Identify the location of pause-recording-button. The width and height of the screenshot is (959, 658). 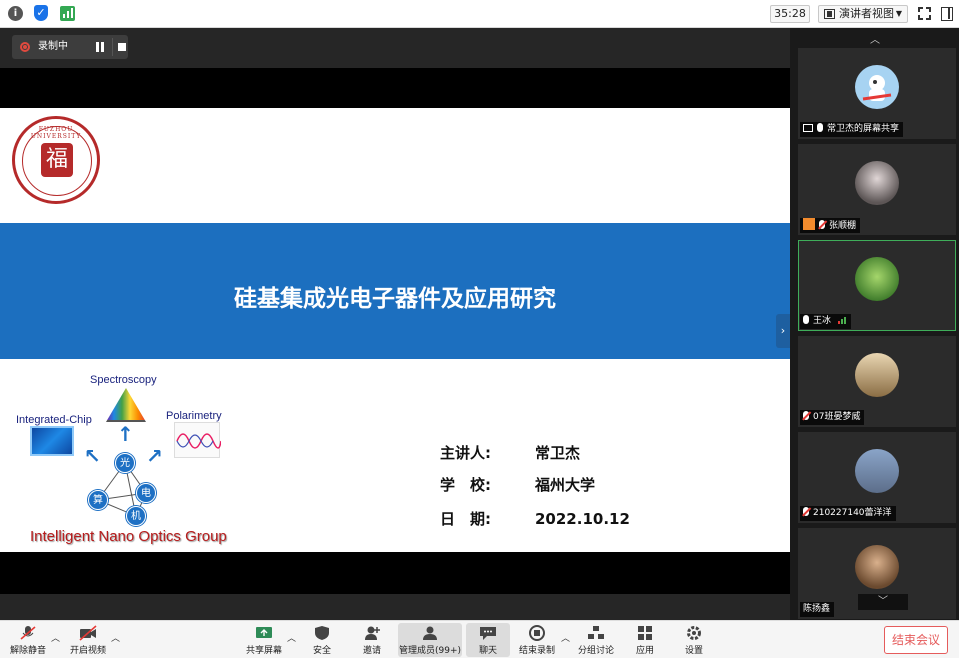
(100, 47).